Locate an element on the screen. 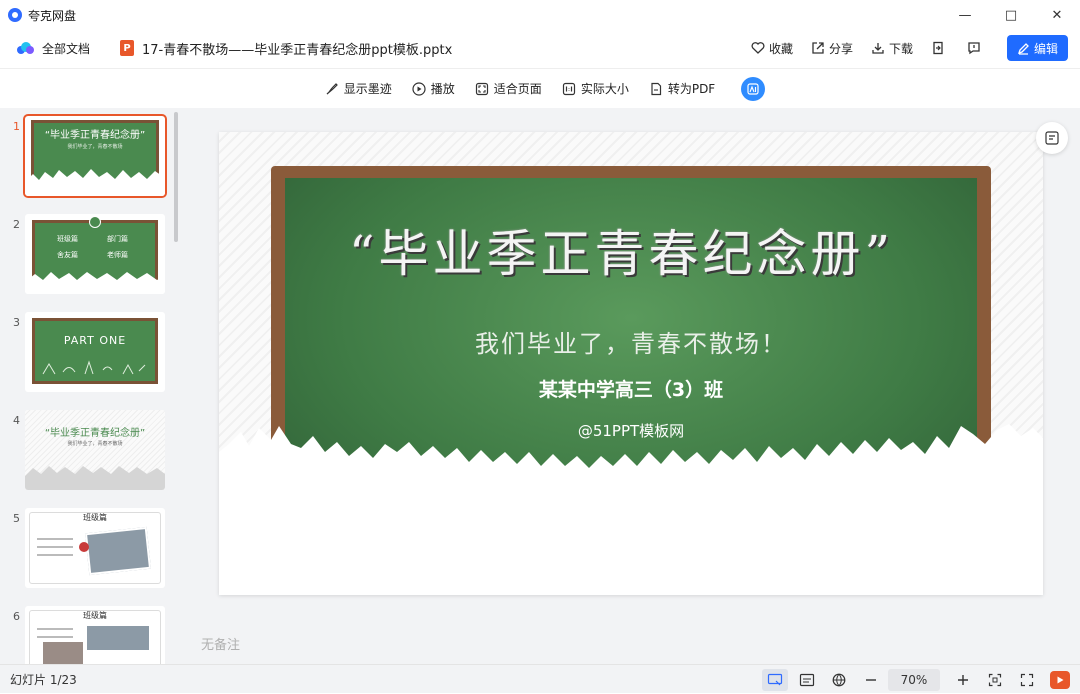 The width and height of the screenshot is (1080, 694). fit-page-button: 适合页面 is located at coordinates (508, 88).